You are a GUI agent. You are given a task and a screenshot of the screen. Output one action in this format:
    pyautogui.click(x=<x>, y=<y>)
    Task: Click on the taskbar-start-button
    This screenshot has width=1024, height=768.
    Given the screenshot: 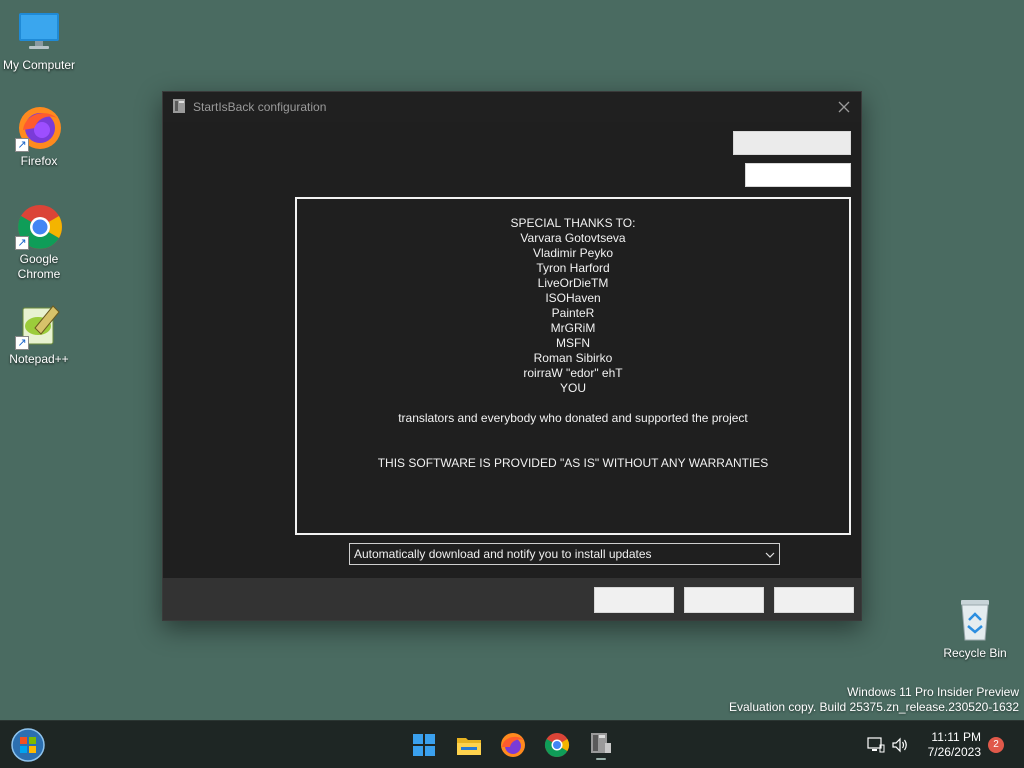 What is the action you would take?
    pyautogui.click(x=424, y=745)
    